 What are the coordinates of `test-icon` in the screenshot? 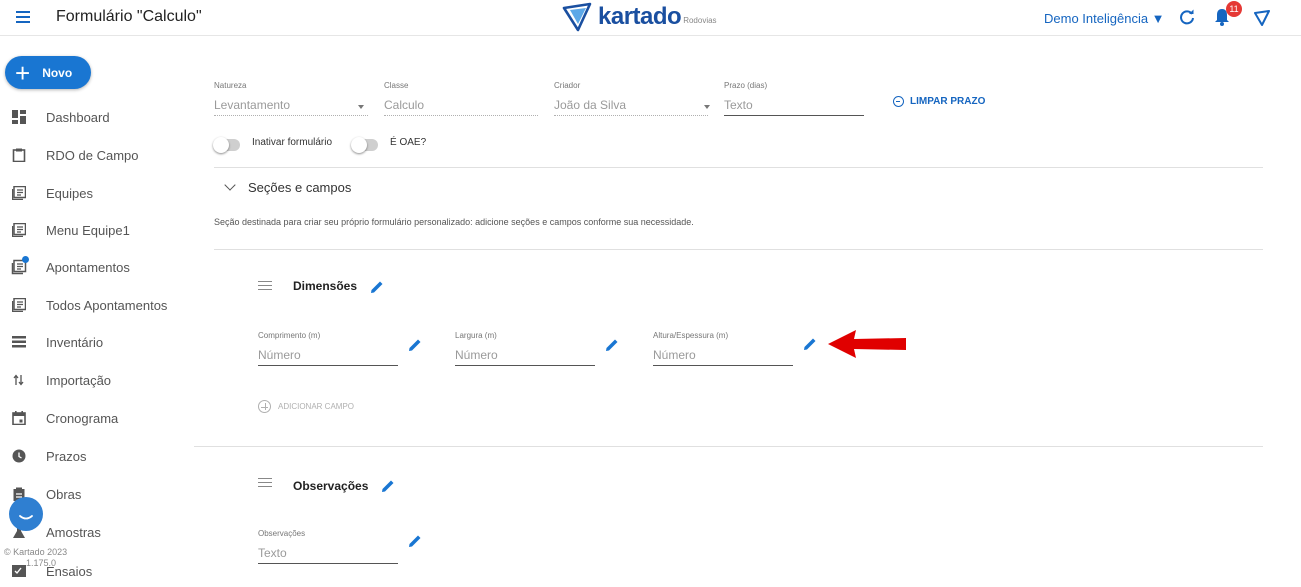 It's located at (19, 571).